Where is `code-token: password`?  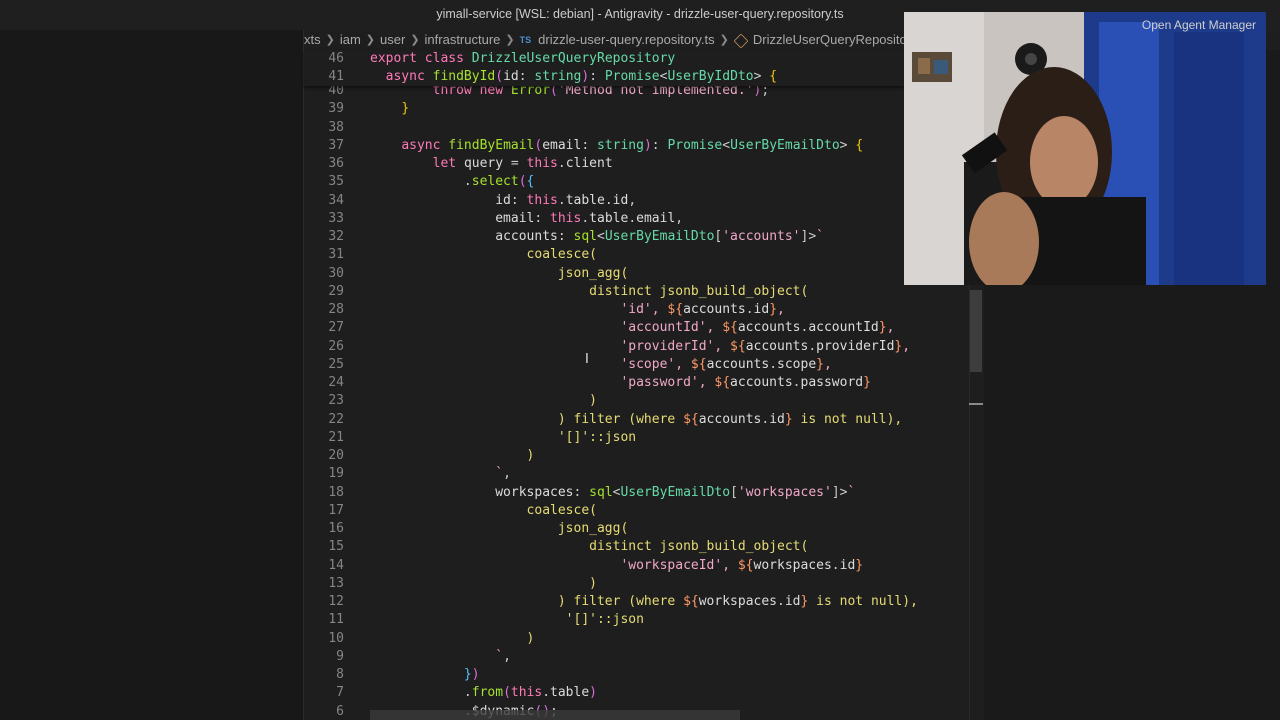
code-token: password is located at coordinates (832, 382).